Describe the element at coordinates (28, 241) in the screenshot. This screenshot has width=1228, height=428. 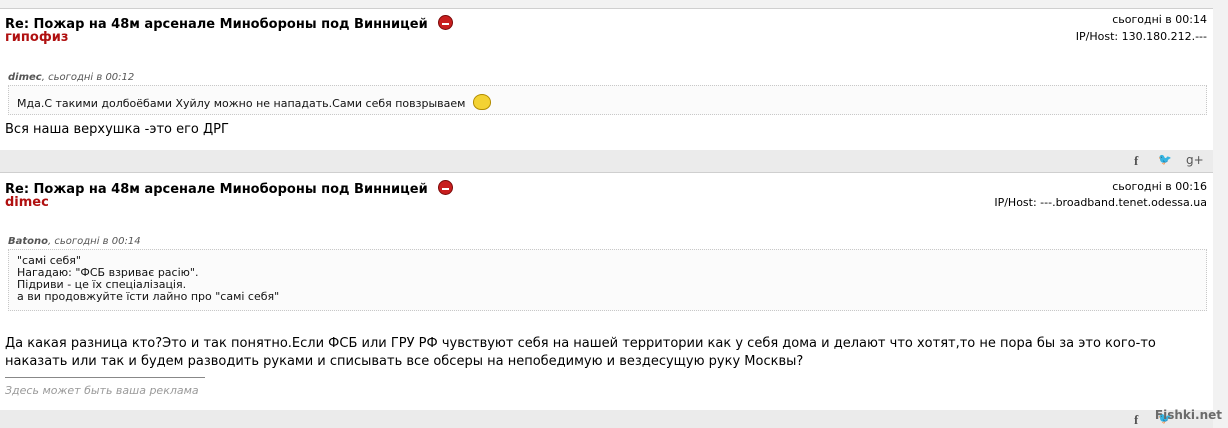
I see `quote-author: Batono` at that location.